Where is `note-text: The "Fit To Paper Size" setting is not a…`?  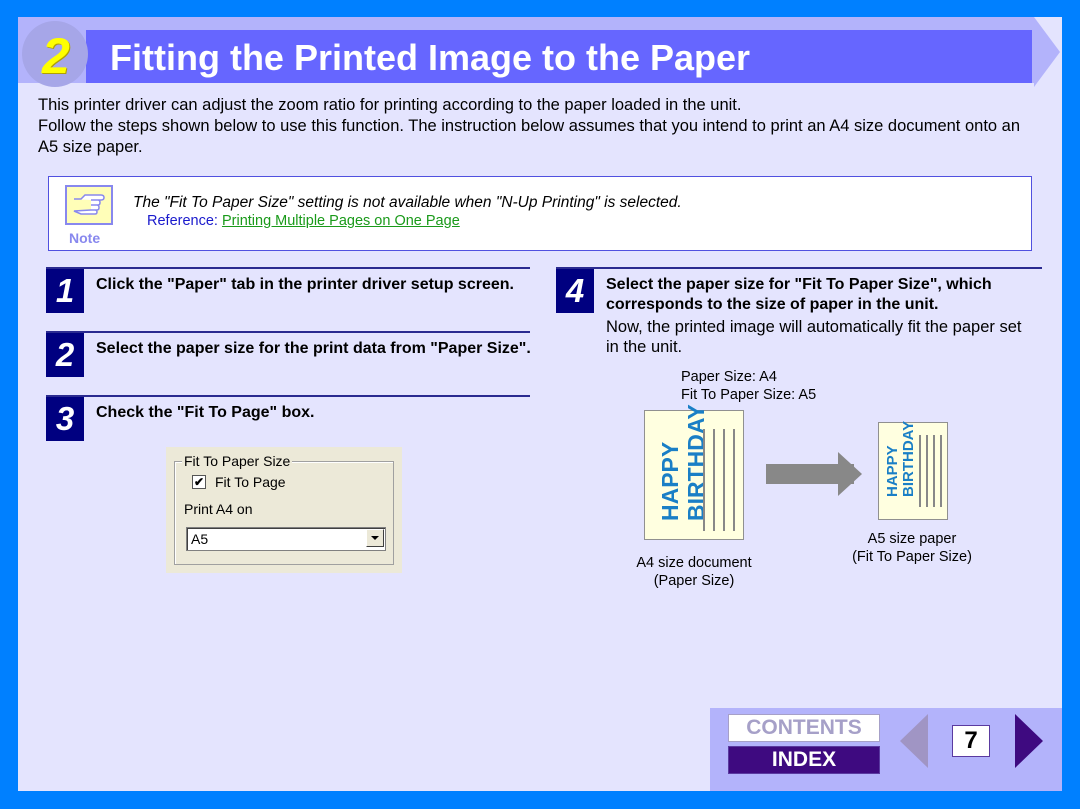 note-text: The "Fit To Paper Size" setting is not a… is located at coordinates (407, 202).